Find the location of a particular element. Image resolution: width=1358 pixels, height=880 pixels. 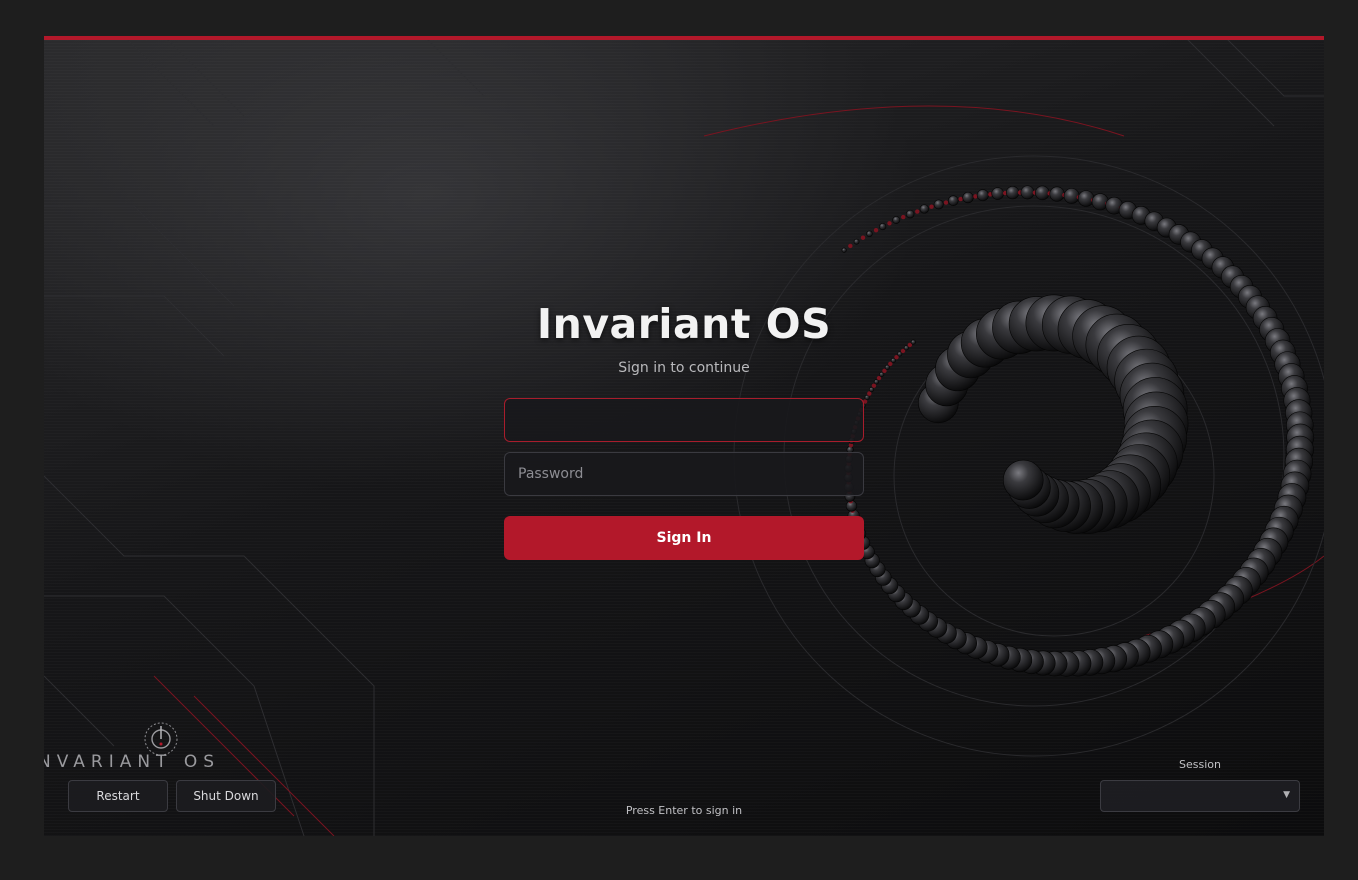

session-label: Session is located at coordinates (1200, 764).